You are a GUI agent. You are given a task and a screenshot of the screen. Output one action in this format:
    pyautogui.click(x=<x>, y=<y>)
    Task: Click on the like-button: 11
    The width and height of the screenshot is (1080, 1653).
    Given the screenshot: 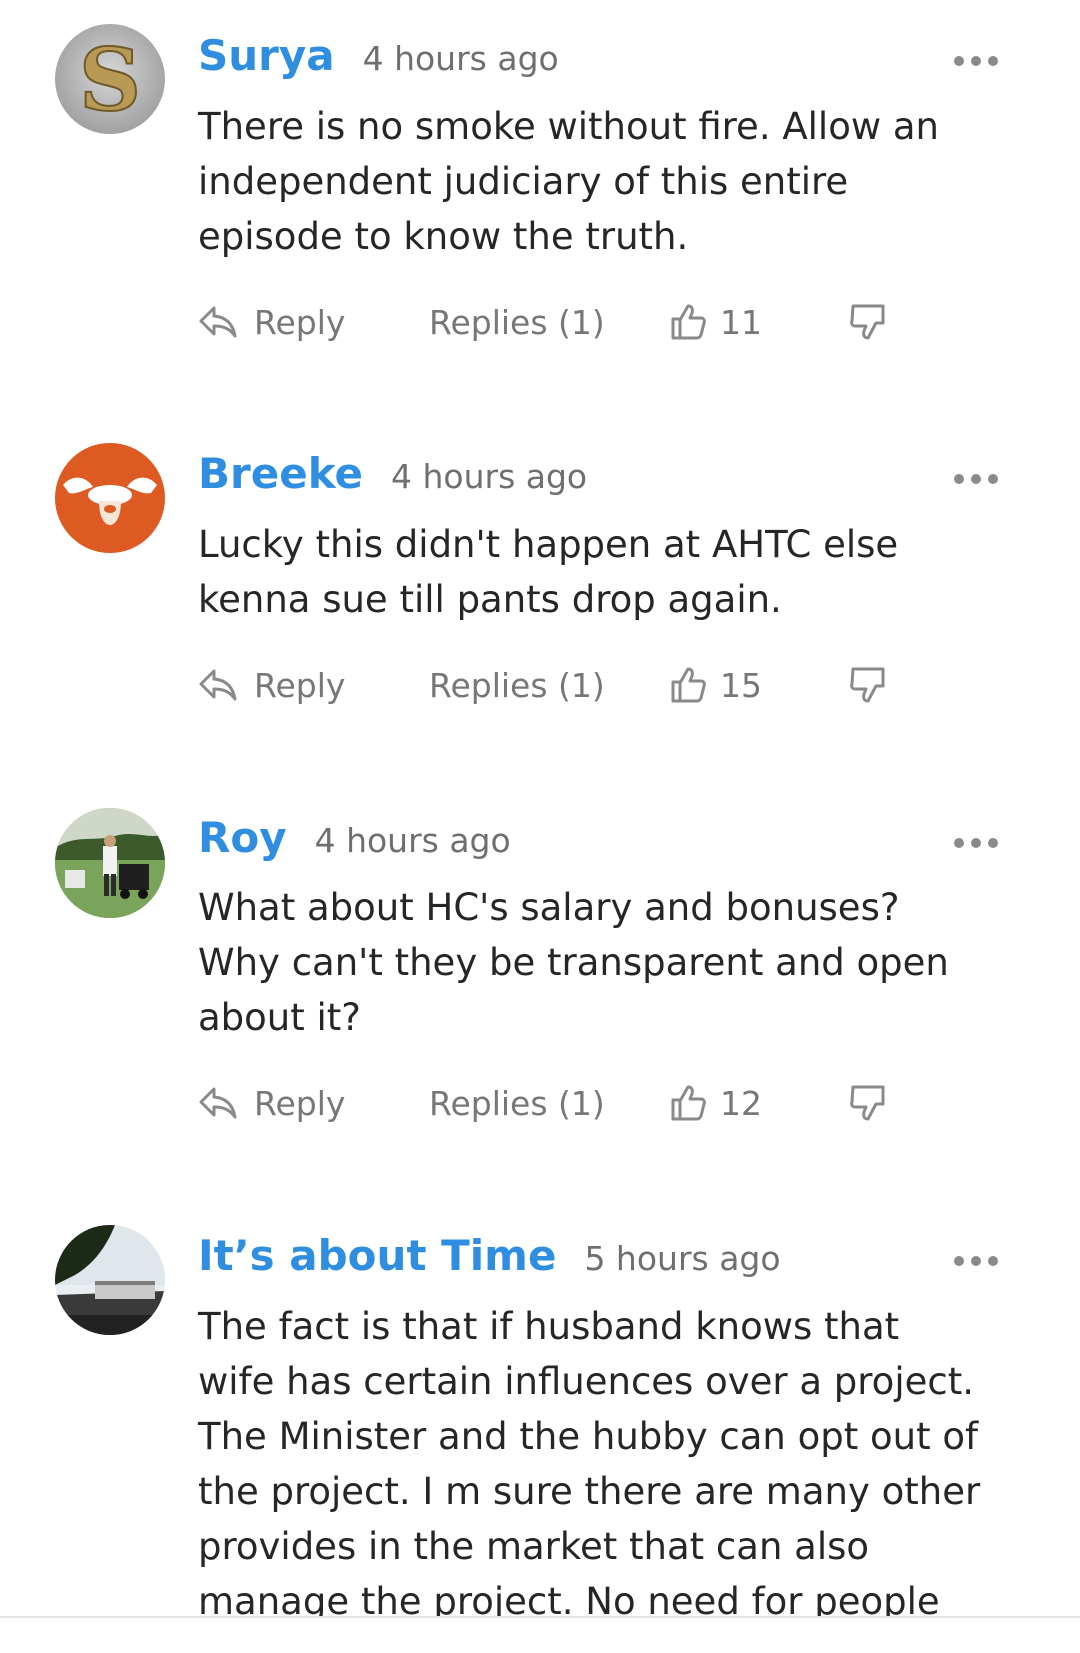 What is the action you would take?
    pyautogui.click(x=716, y=322)
    